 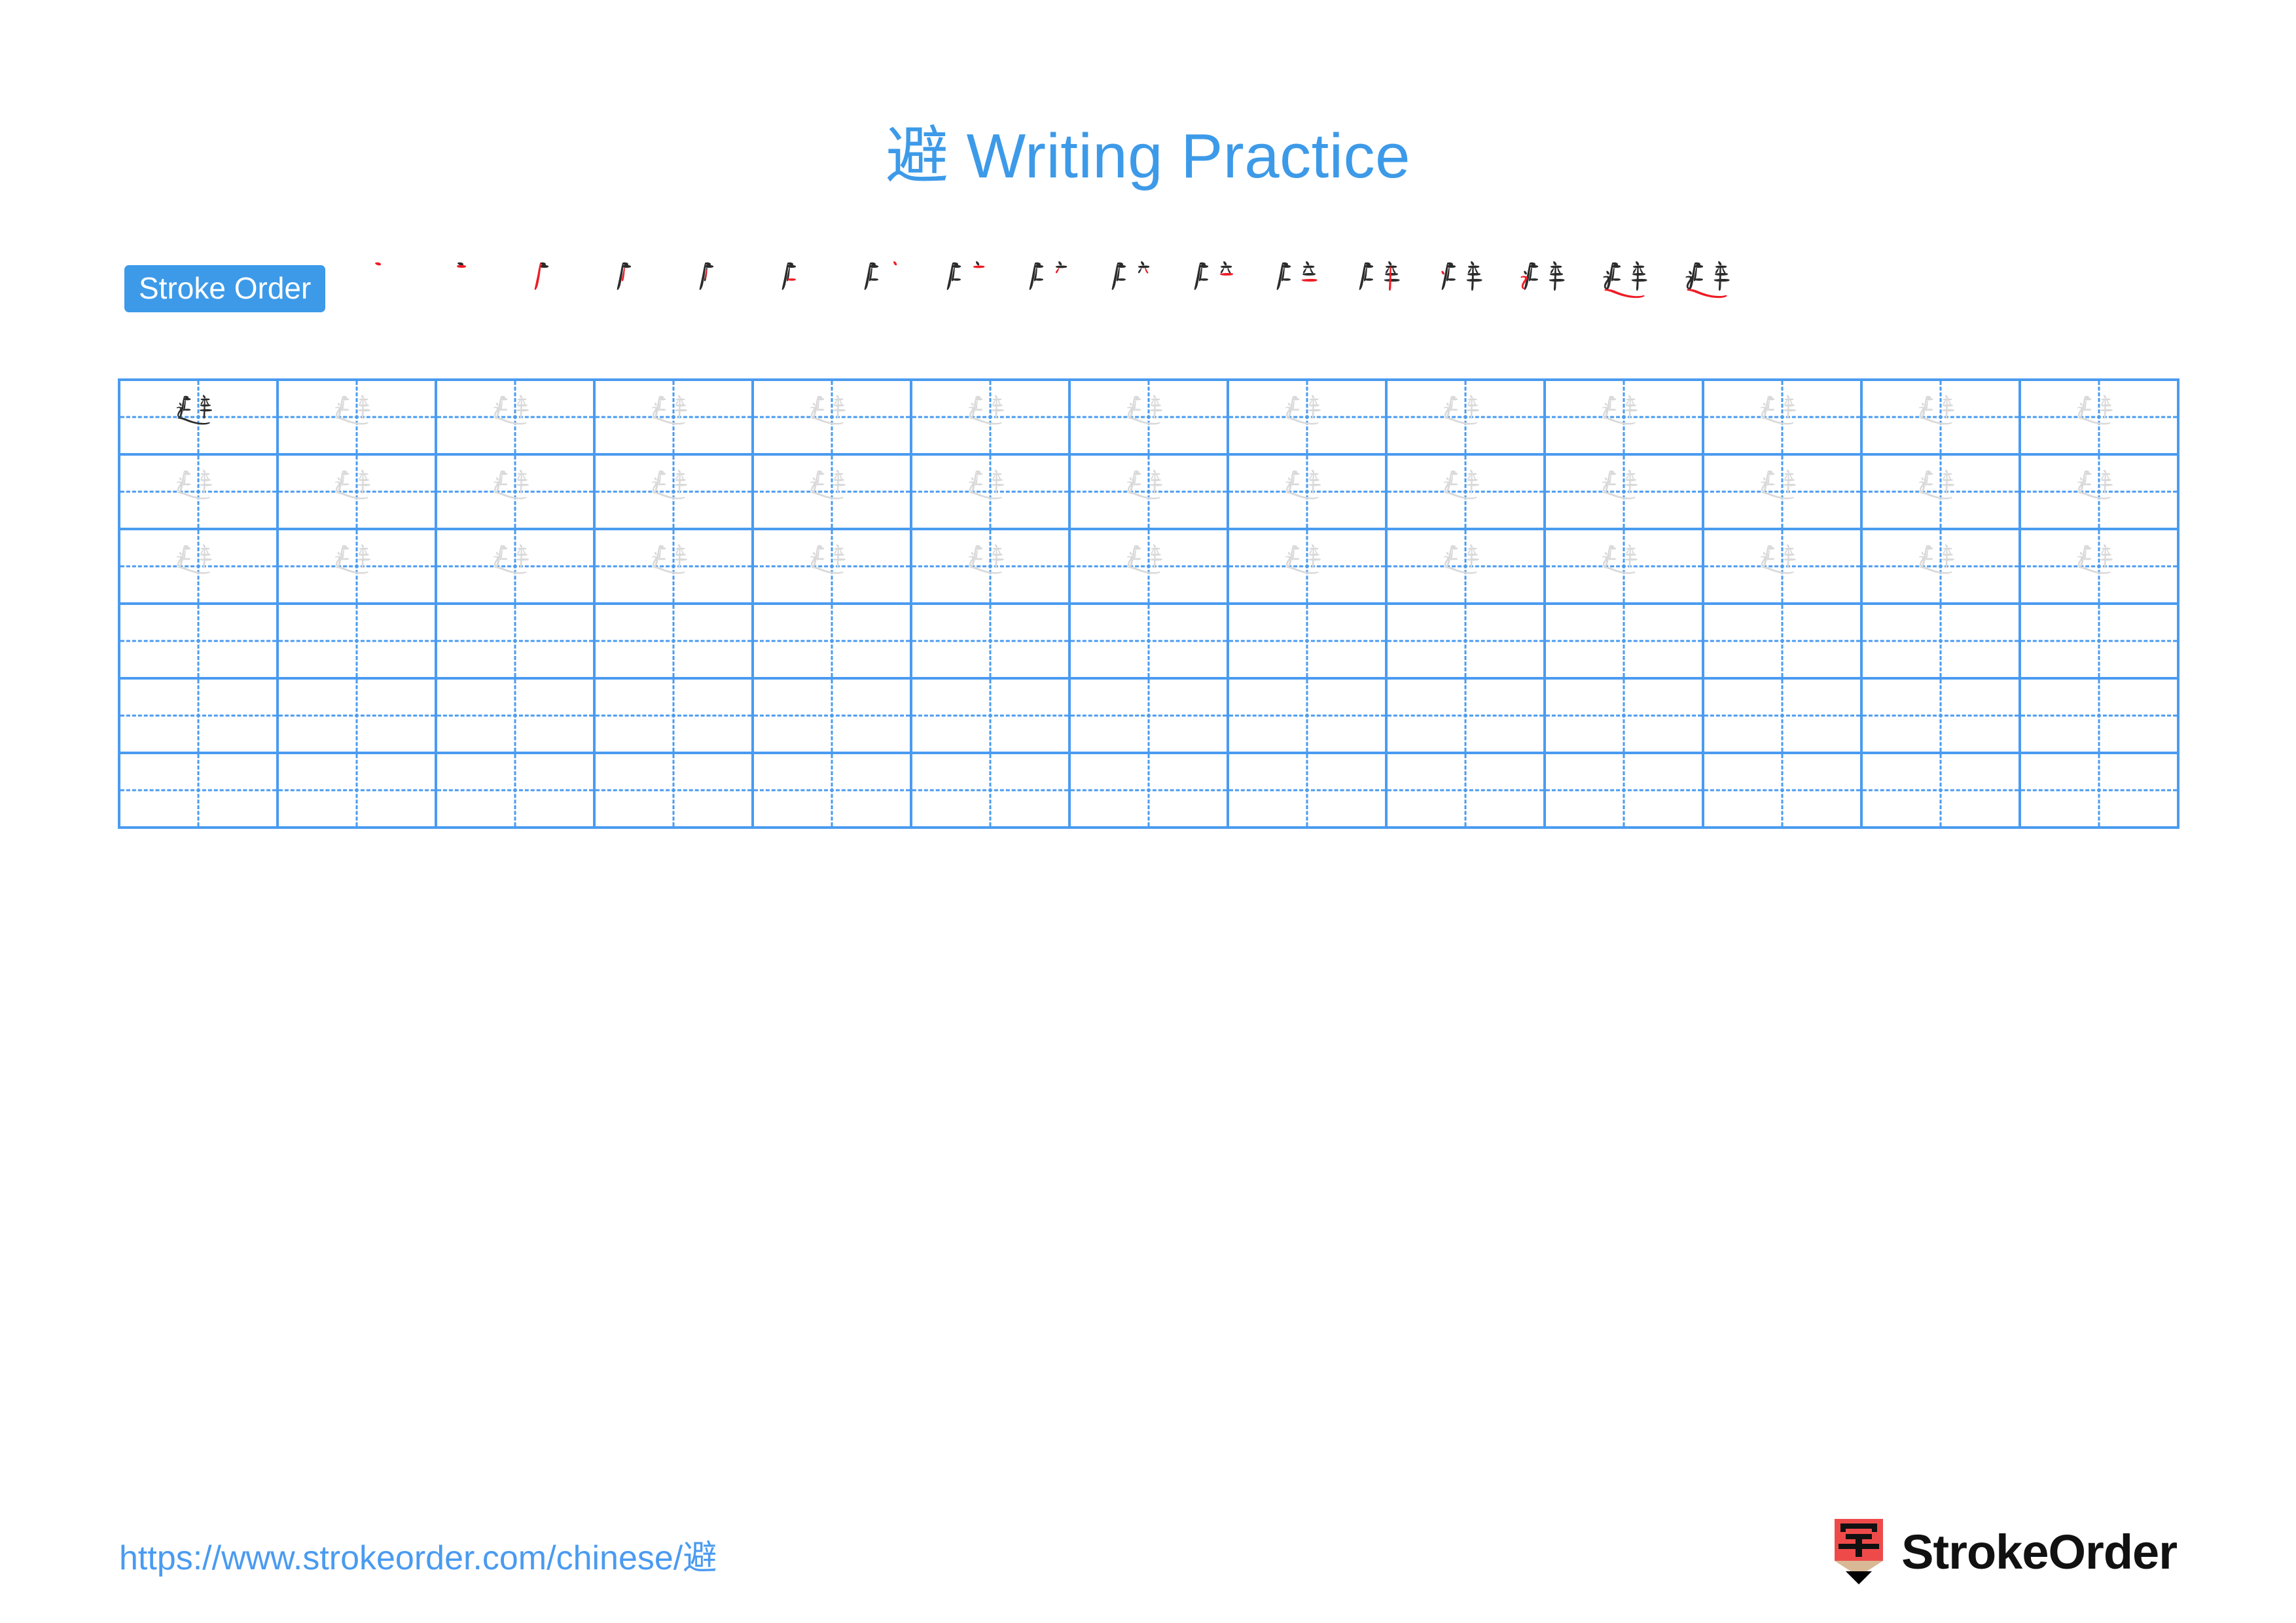 What do you see at coordinates (418, 1554) in the screenshot?
I see `footer-url: https://www.strokeorder.com/chinese/避` at bounding box center [418, 1554].